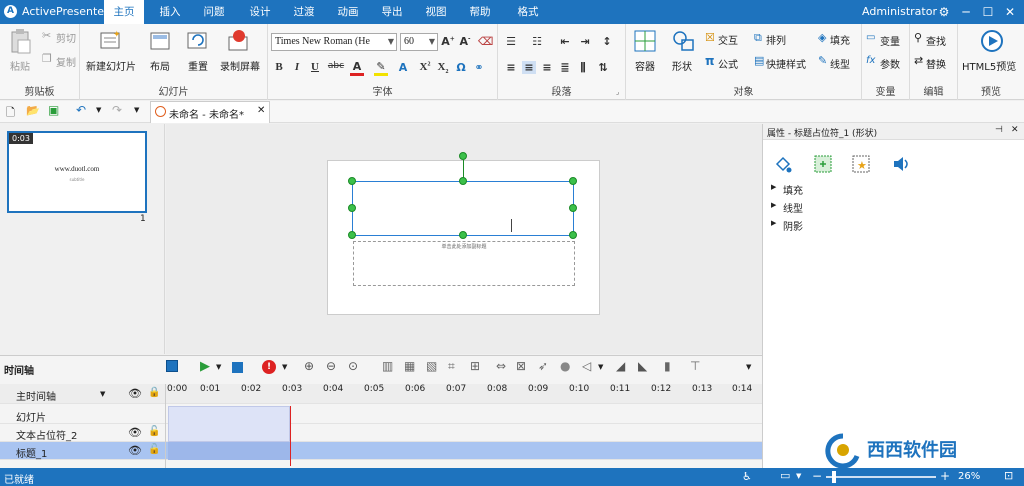 Image resolution: width=1024 pixels, height=486 pixels. Describe the element at coordinates (759, 60) in the screenshot. I see `quick-style-icon: ▤` at that location.